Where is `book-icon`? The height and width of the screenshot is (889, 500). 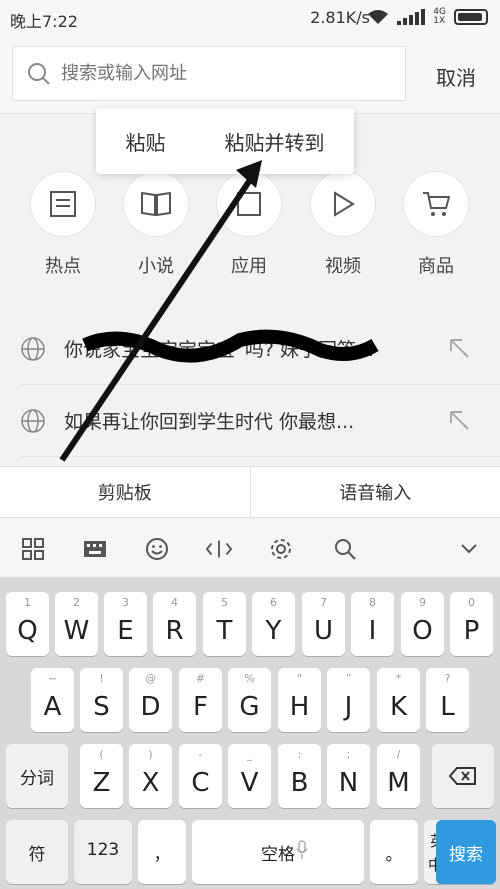 book-icon is located at coordinates (156, 204).